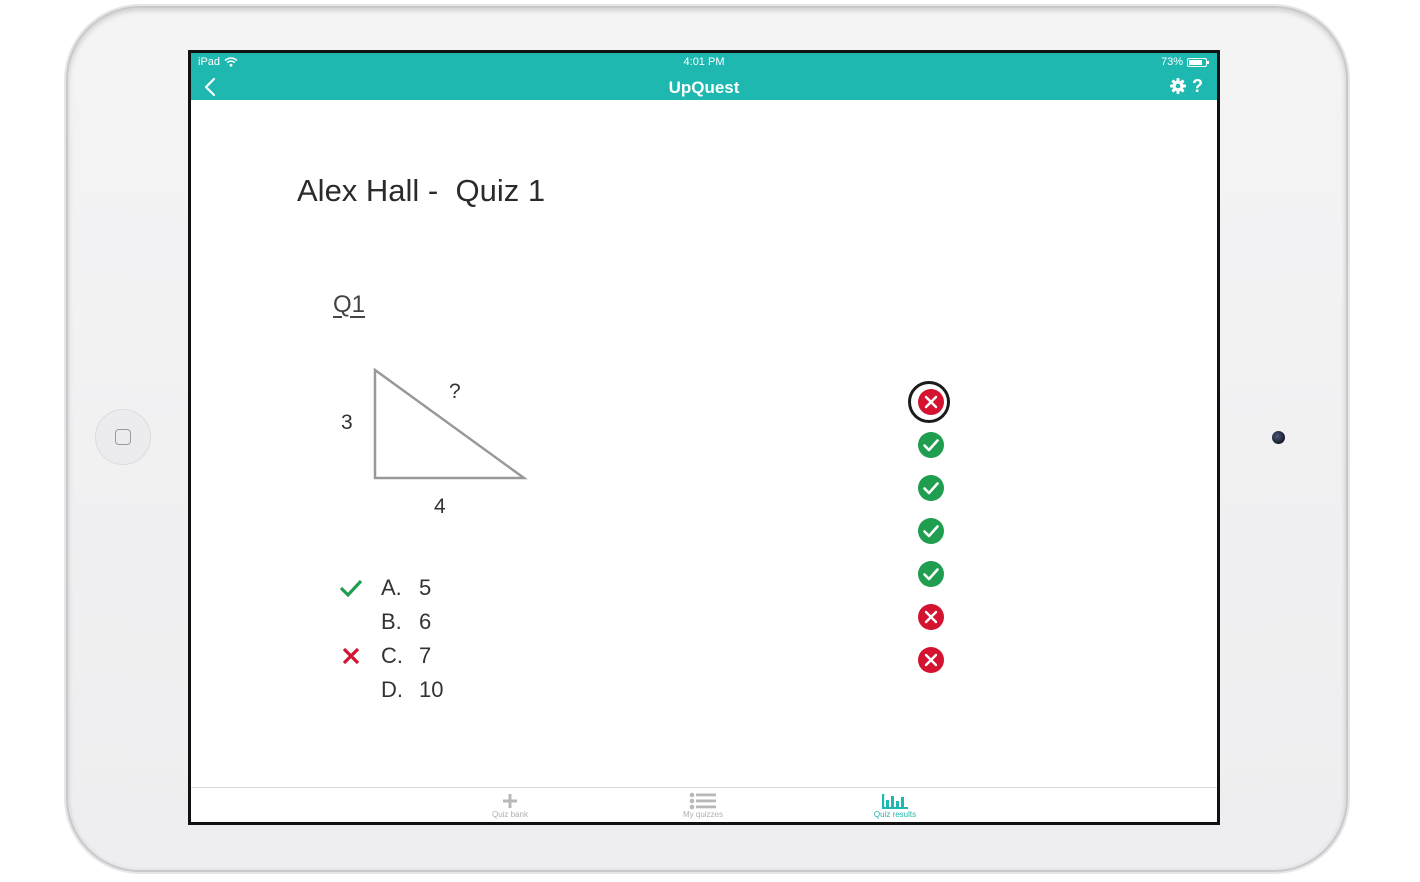  I want to click on result-item-q4, so click(931, 531).